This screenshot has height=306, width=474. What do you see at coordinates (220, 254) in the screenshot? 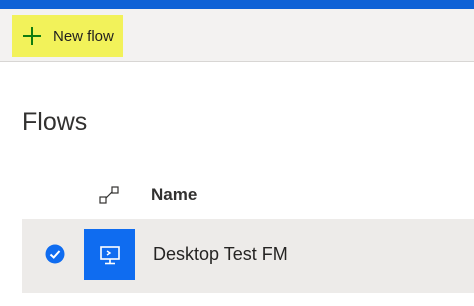
I see `flow-name: Desktop Test FM` at bounding box center [220, 254].